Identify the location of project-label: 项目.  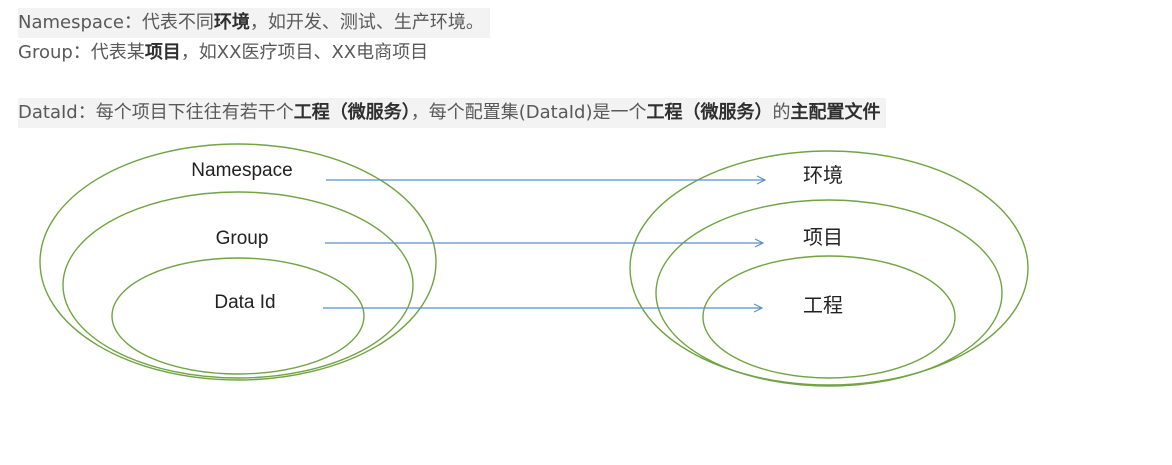
(823, 237).